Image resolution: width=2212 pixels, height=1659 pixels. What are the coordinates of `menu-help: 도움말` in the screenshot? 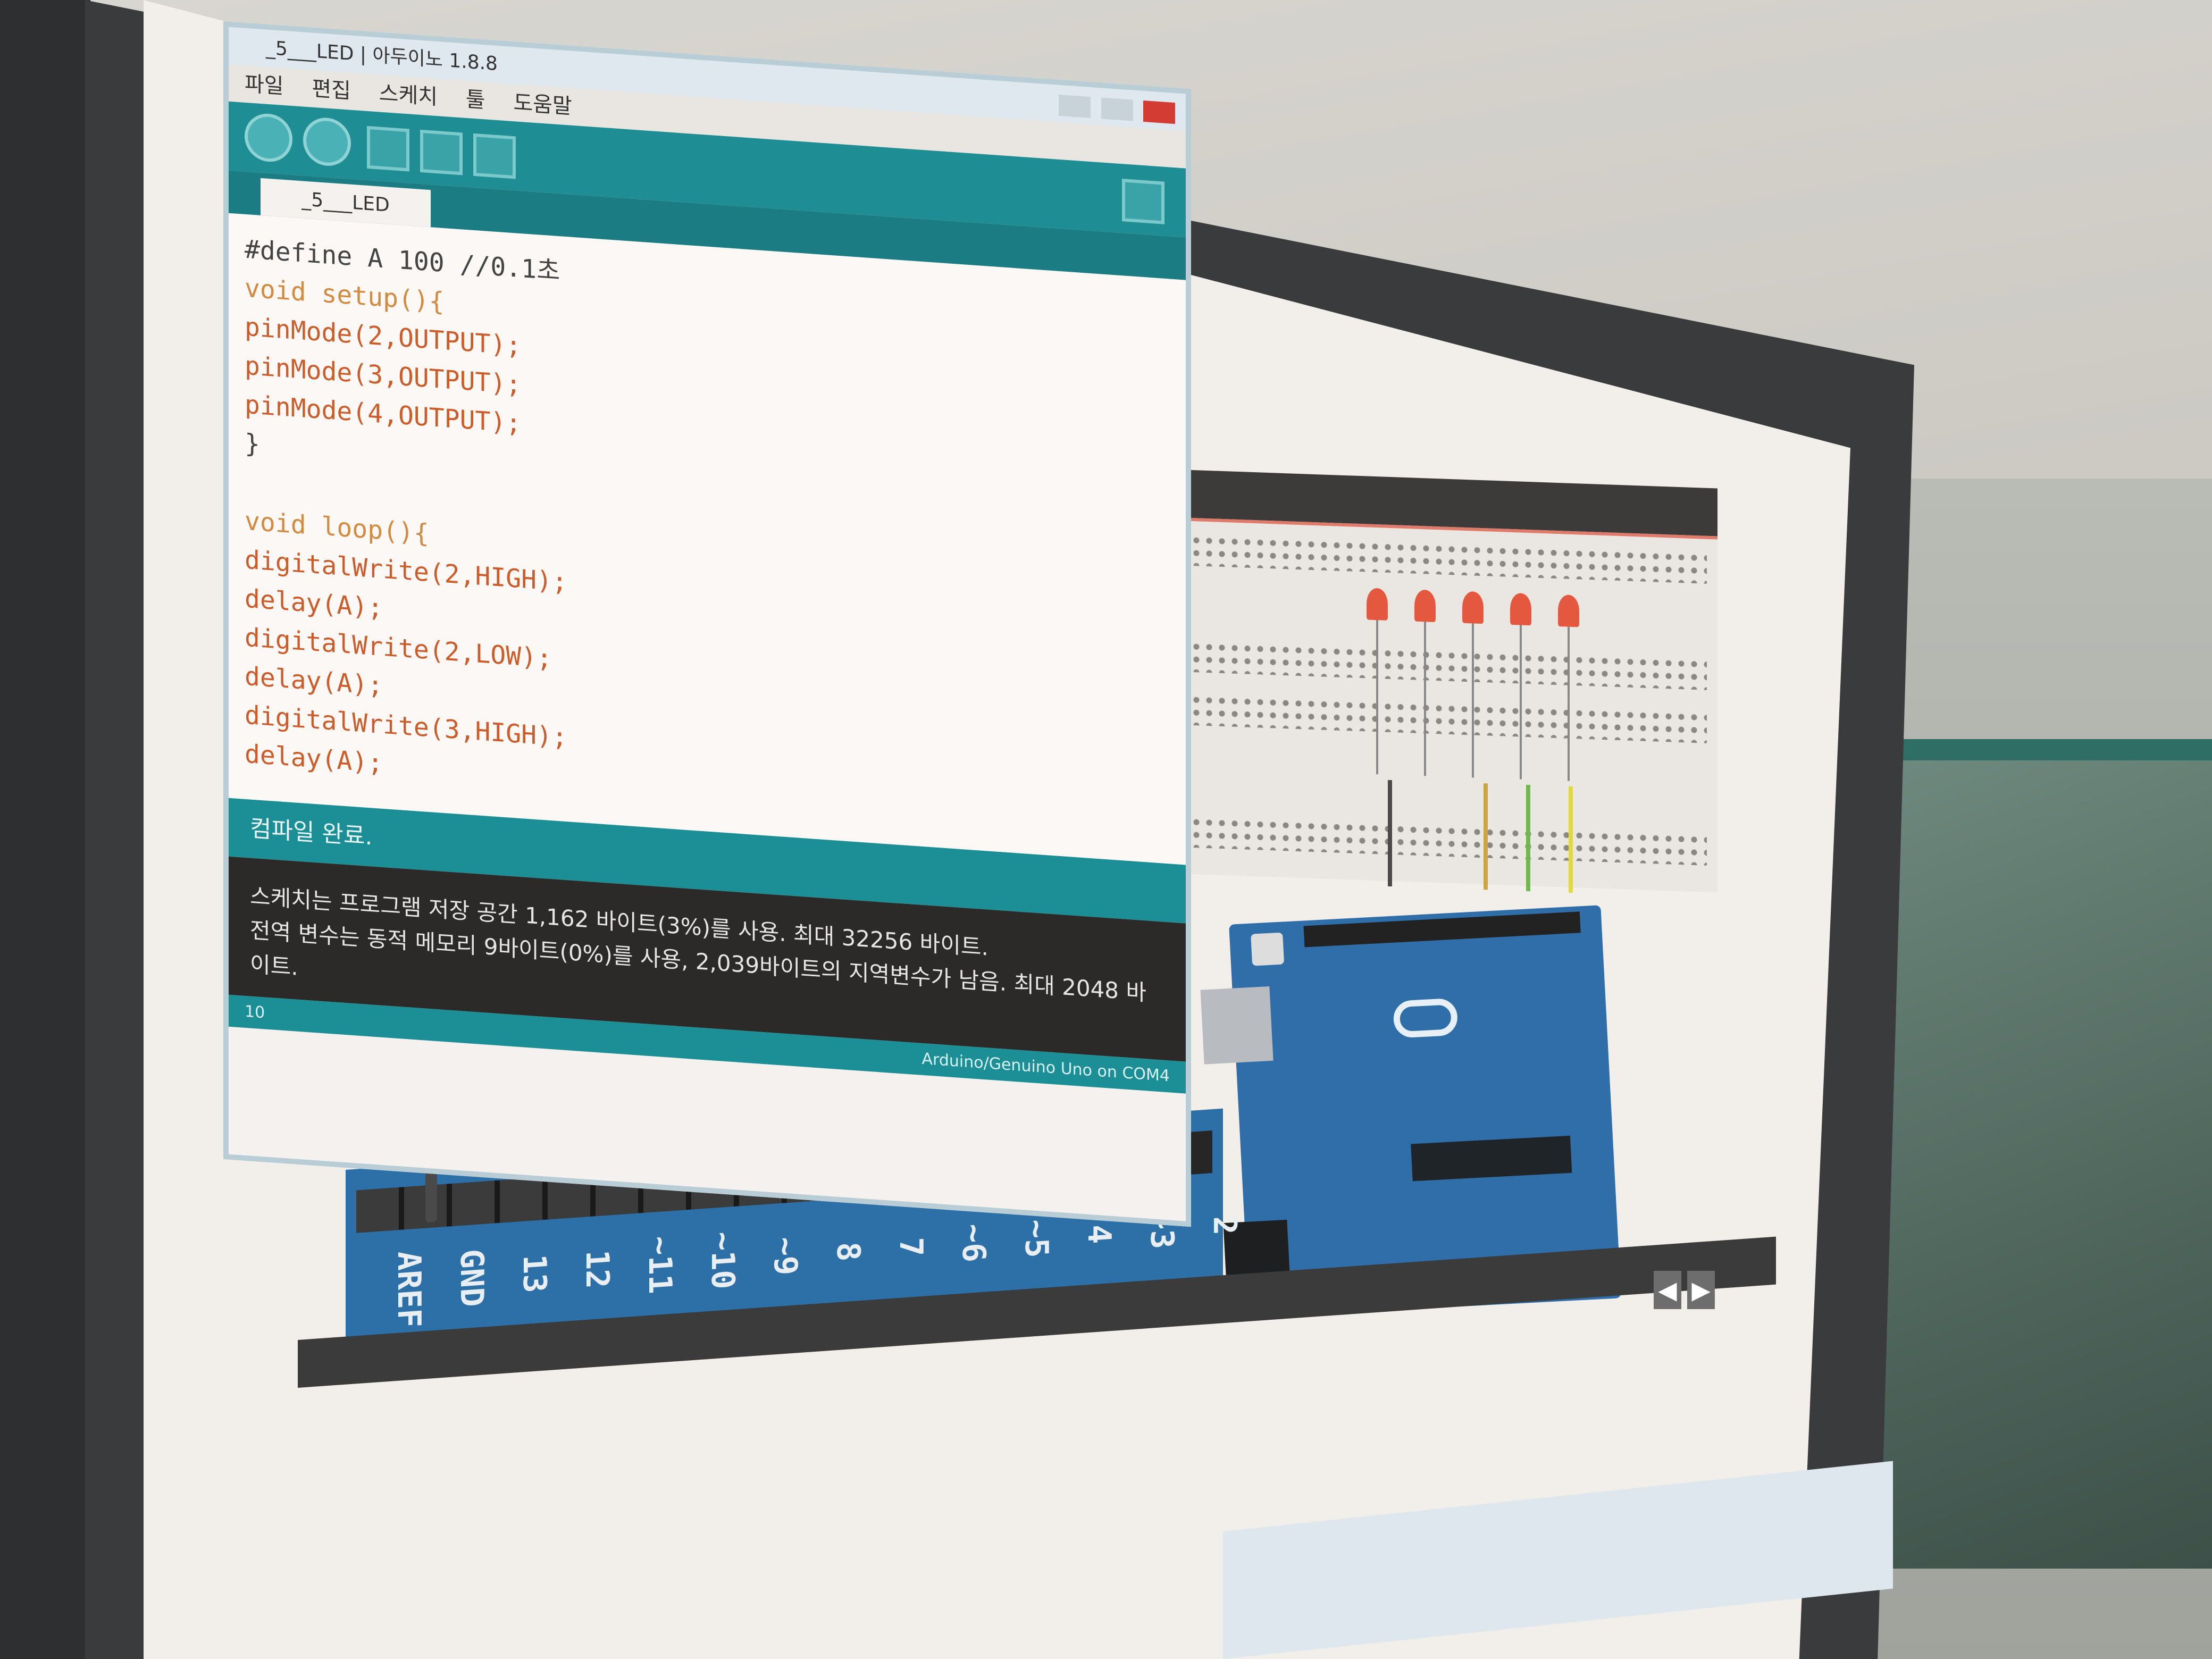 It's located at (542, 104).